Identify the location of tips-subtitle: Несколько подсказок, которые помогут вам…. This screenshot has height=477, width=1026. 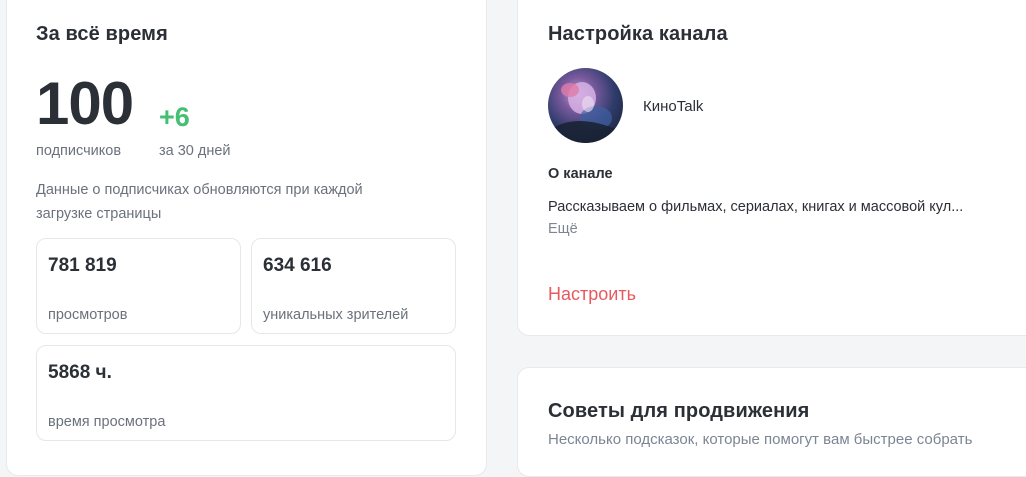
(760, 439).